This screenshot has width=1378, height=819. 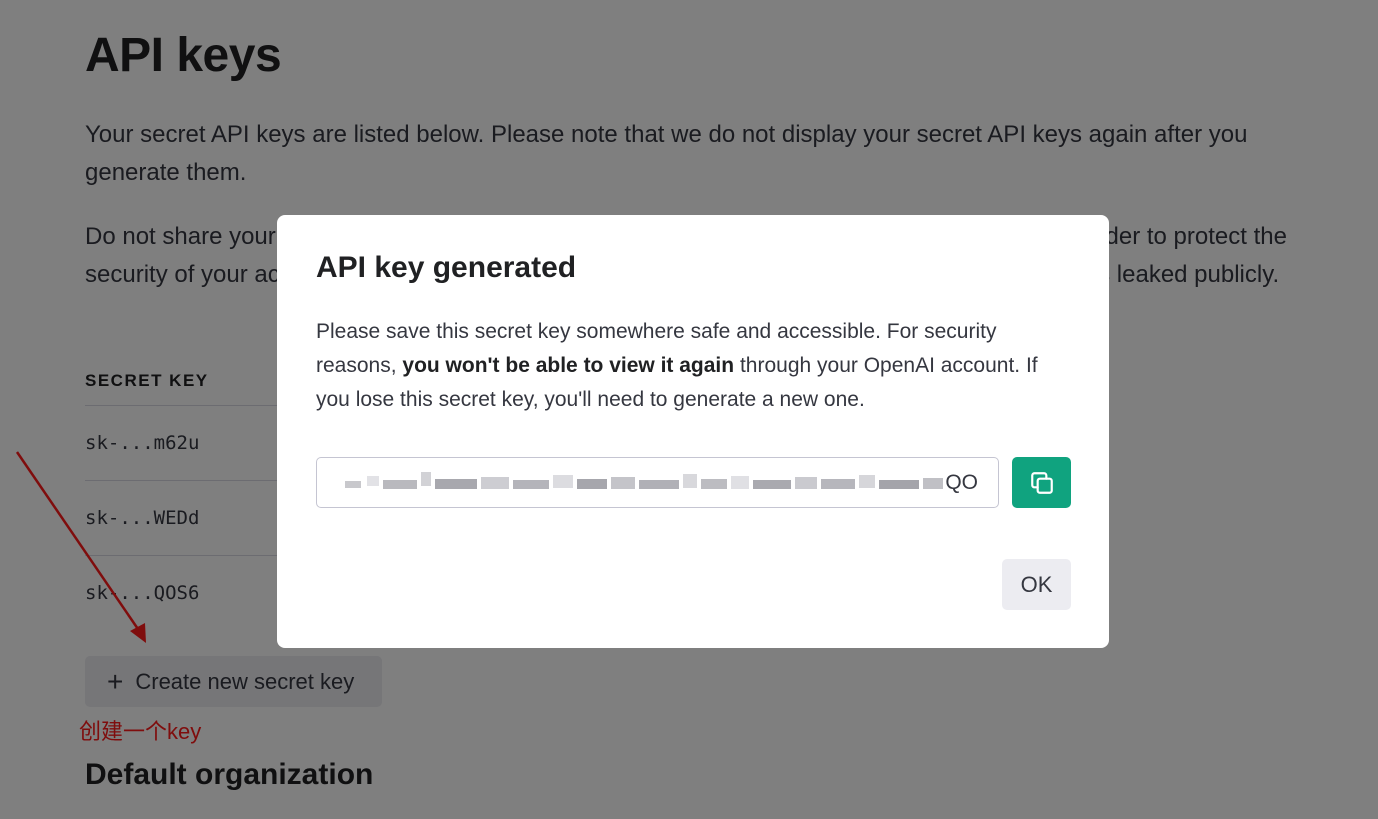 I want to click on copy-key-button, so click(x=1041, y=482).